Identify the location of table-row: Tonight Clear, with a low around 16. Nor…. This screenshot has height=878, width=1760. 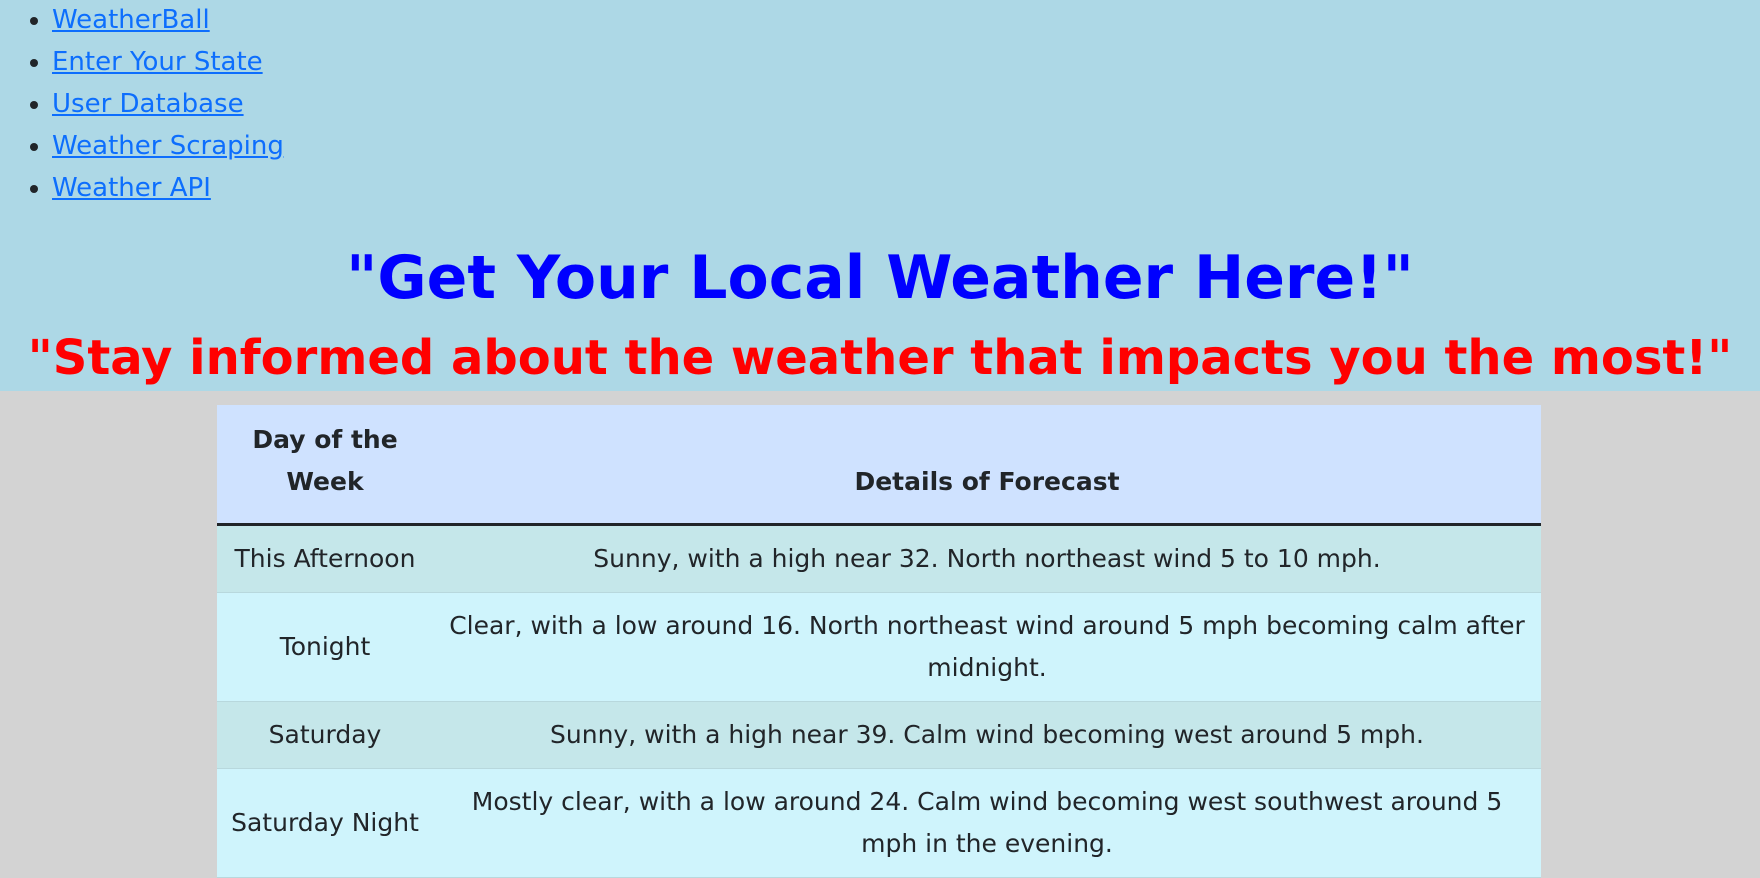
(879, 647).